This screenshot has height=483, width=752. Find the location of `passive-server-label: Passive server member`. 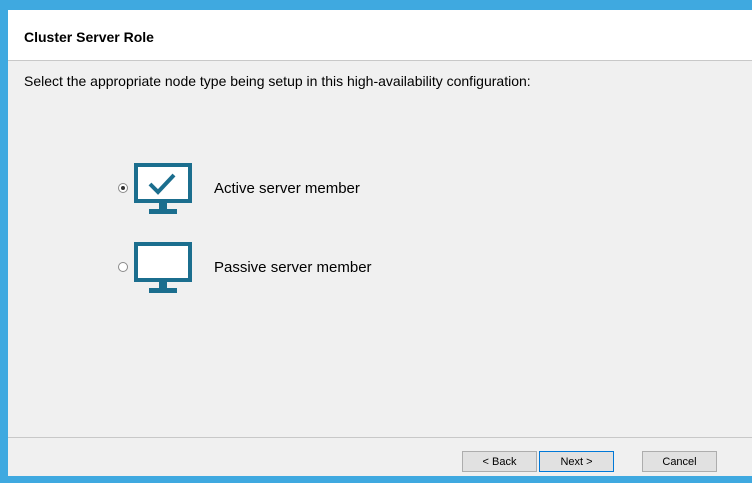

passive-server-label: Passive server member is located at coordinates (293, 267).